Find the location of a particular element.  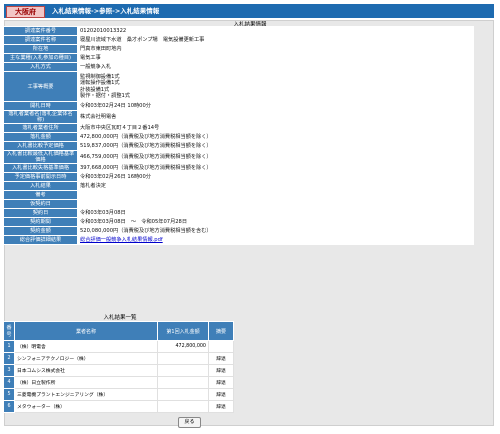

detail-value: 519,837,000円（消費税及び地方消費税相当額を除く） is located at coordinates (275, 146).